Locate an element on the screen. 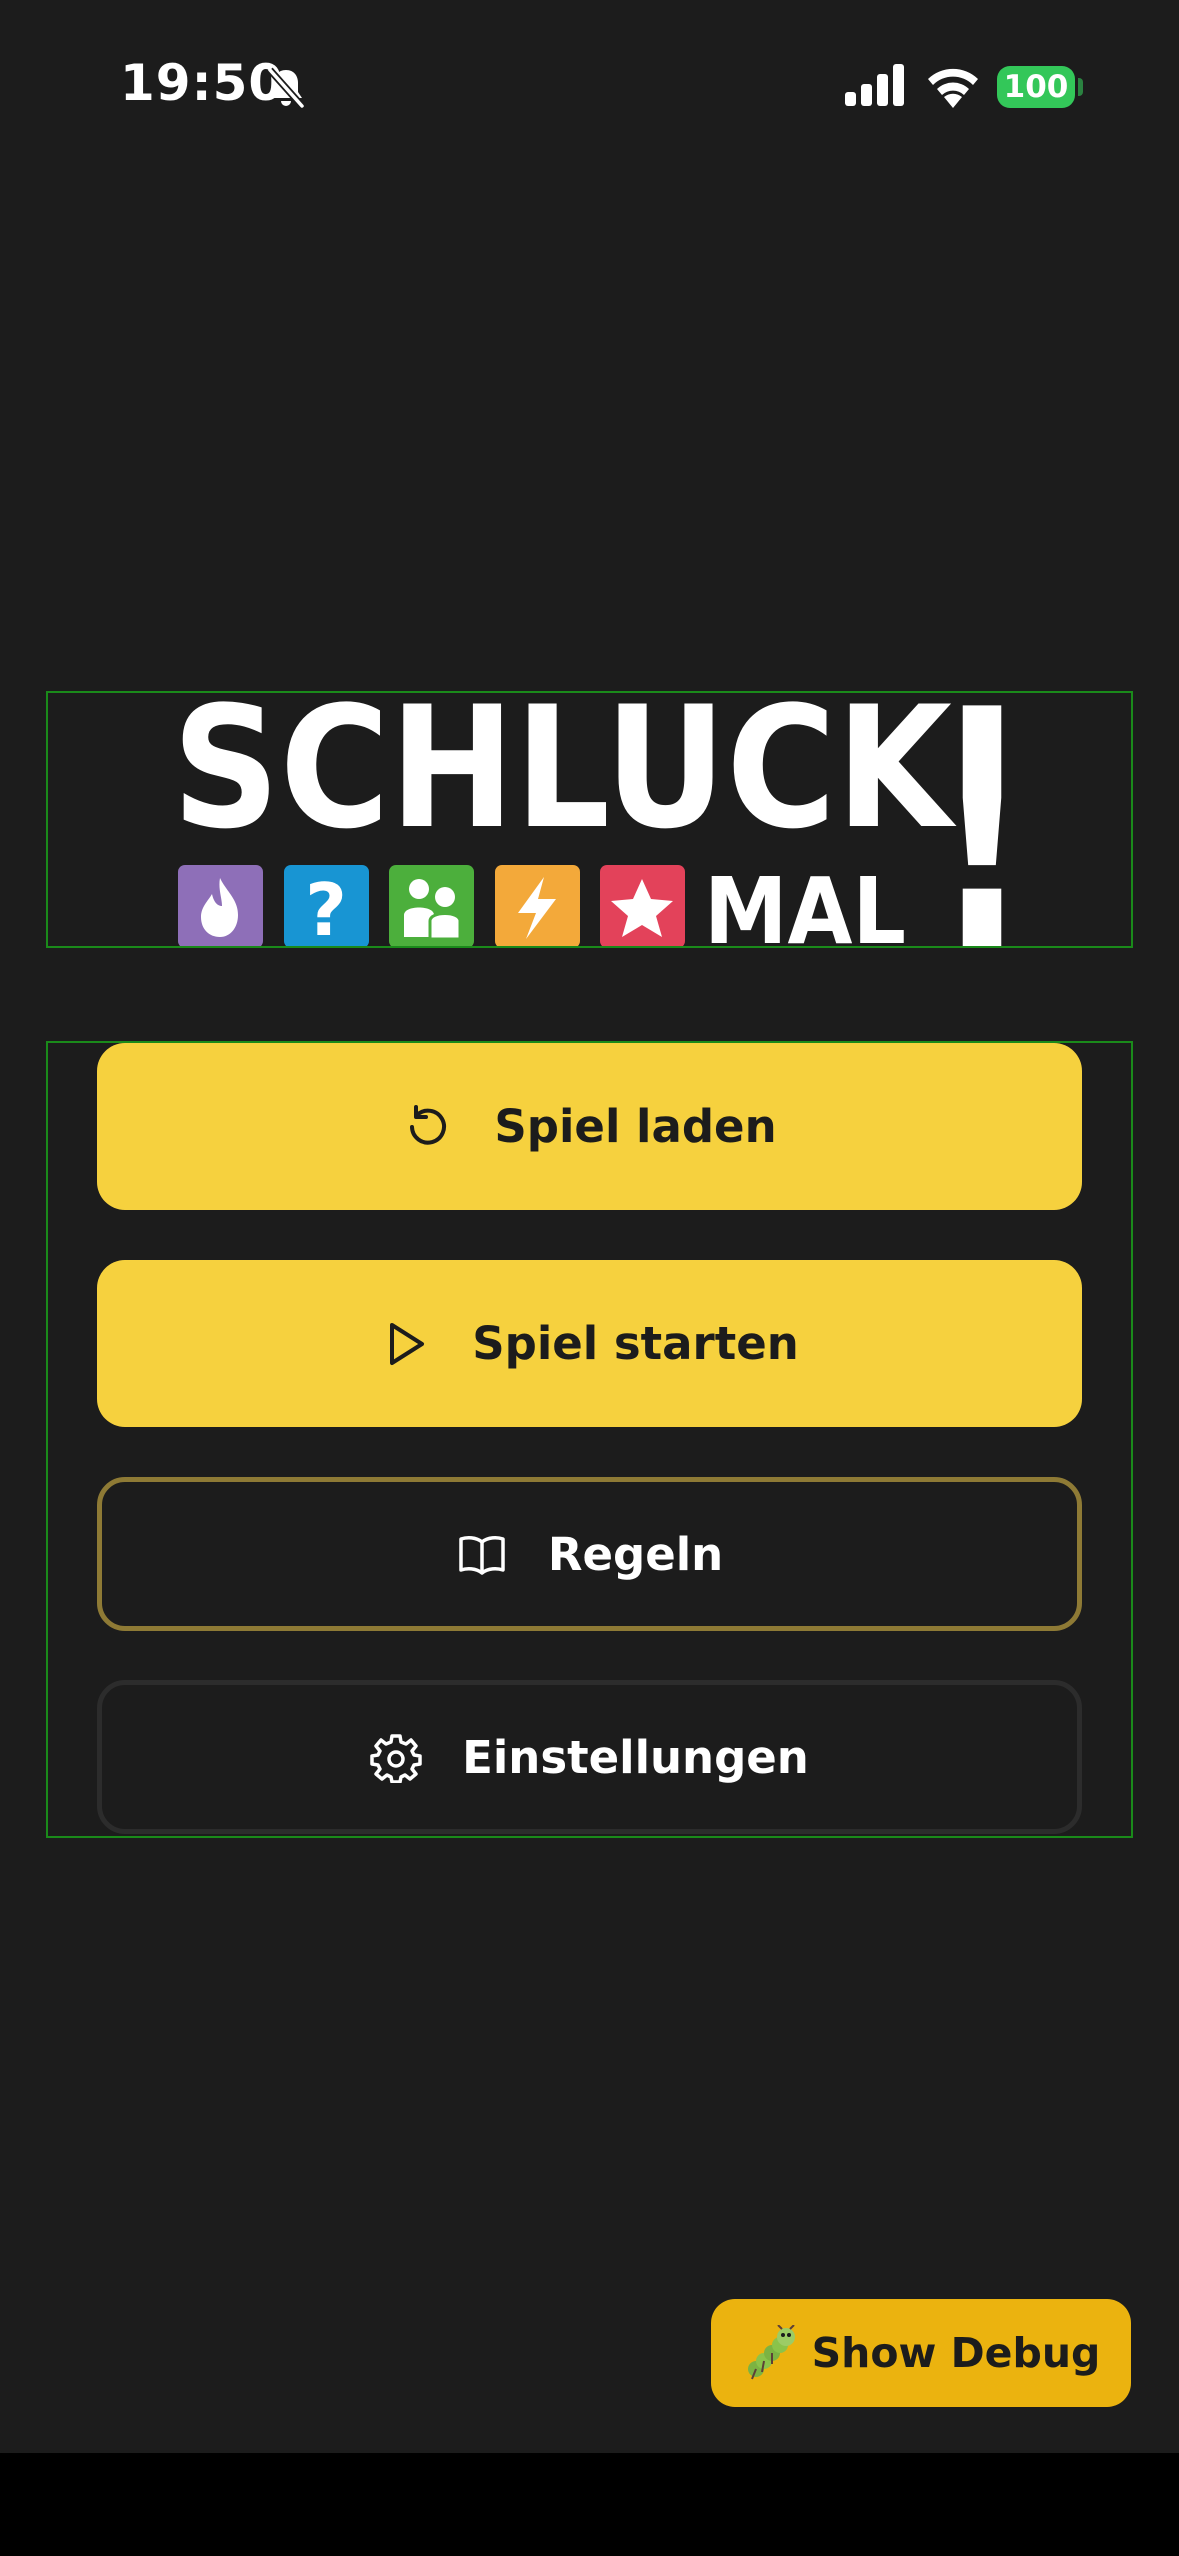 The height and width of the screenshot is (2556, 1179). logo-exclamation: ! is located at coordinates (982, 819).